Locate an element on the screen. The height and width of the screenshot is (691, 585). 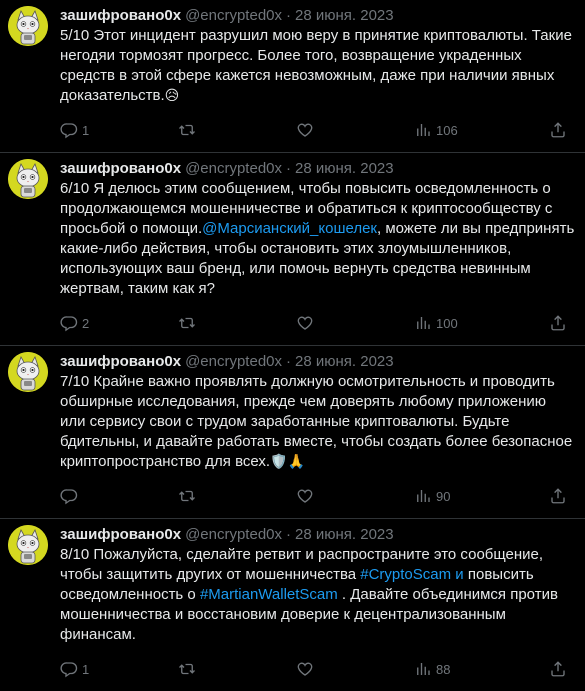
views-count: 88 is located at coordinates (443, 669).